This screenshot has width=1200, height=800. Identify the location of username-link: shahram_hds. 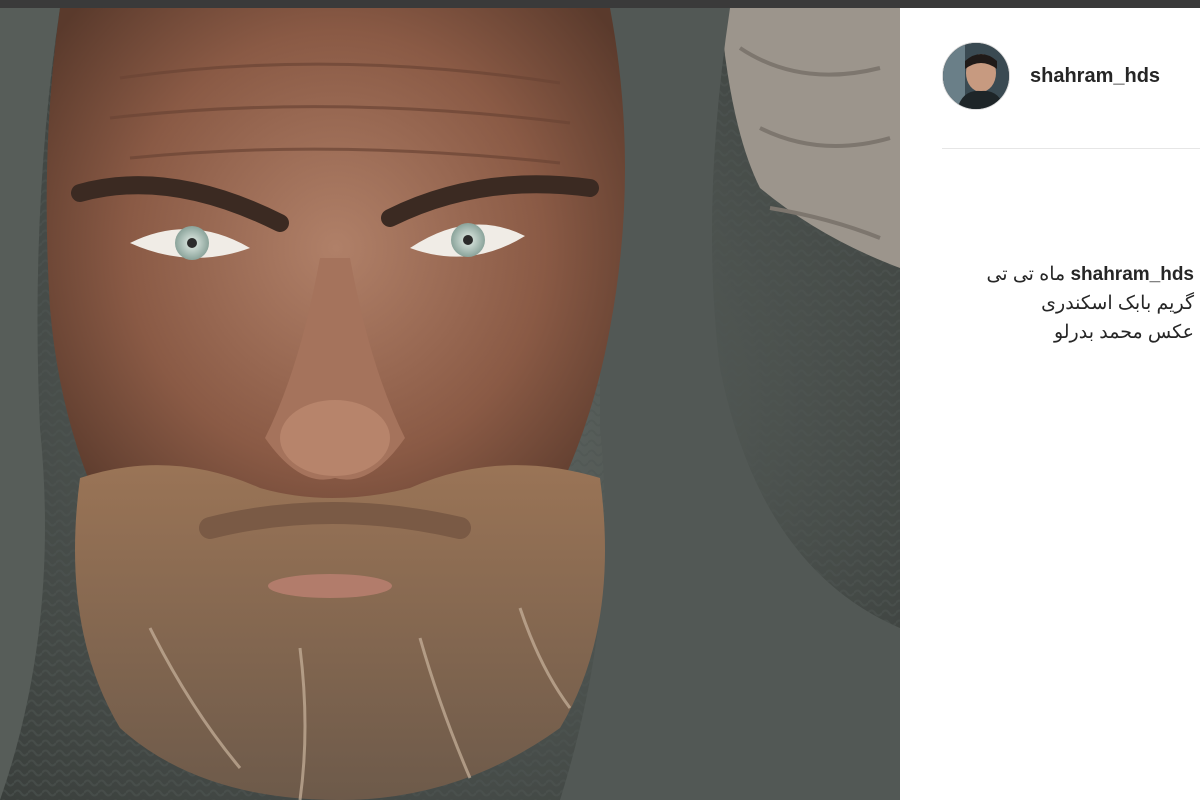
(1095, 76).